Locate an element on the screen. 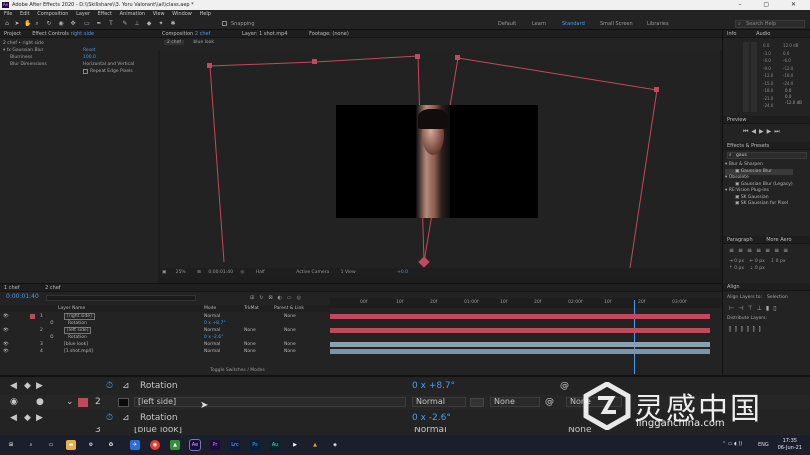  workspace-default: Default is located at coordinates (507, 24).